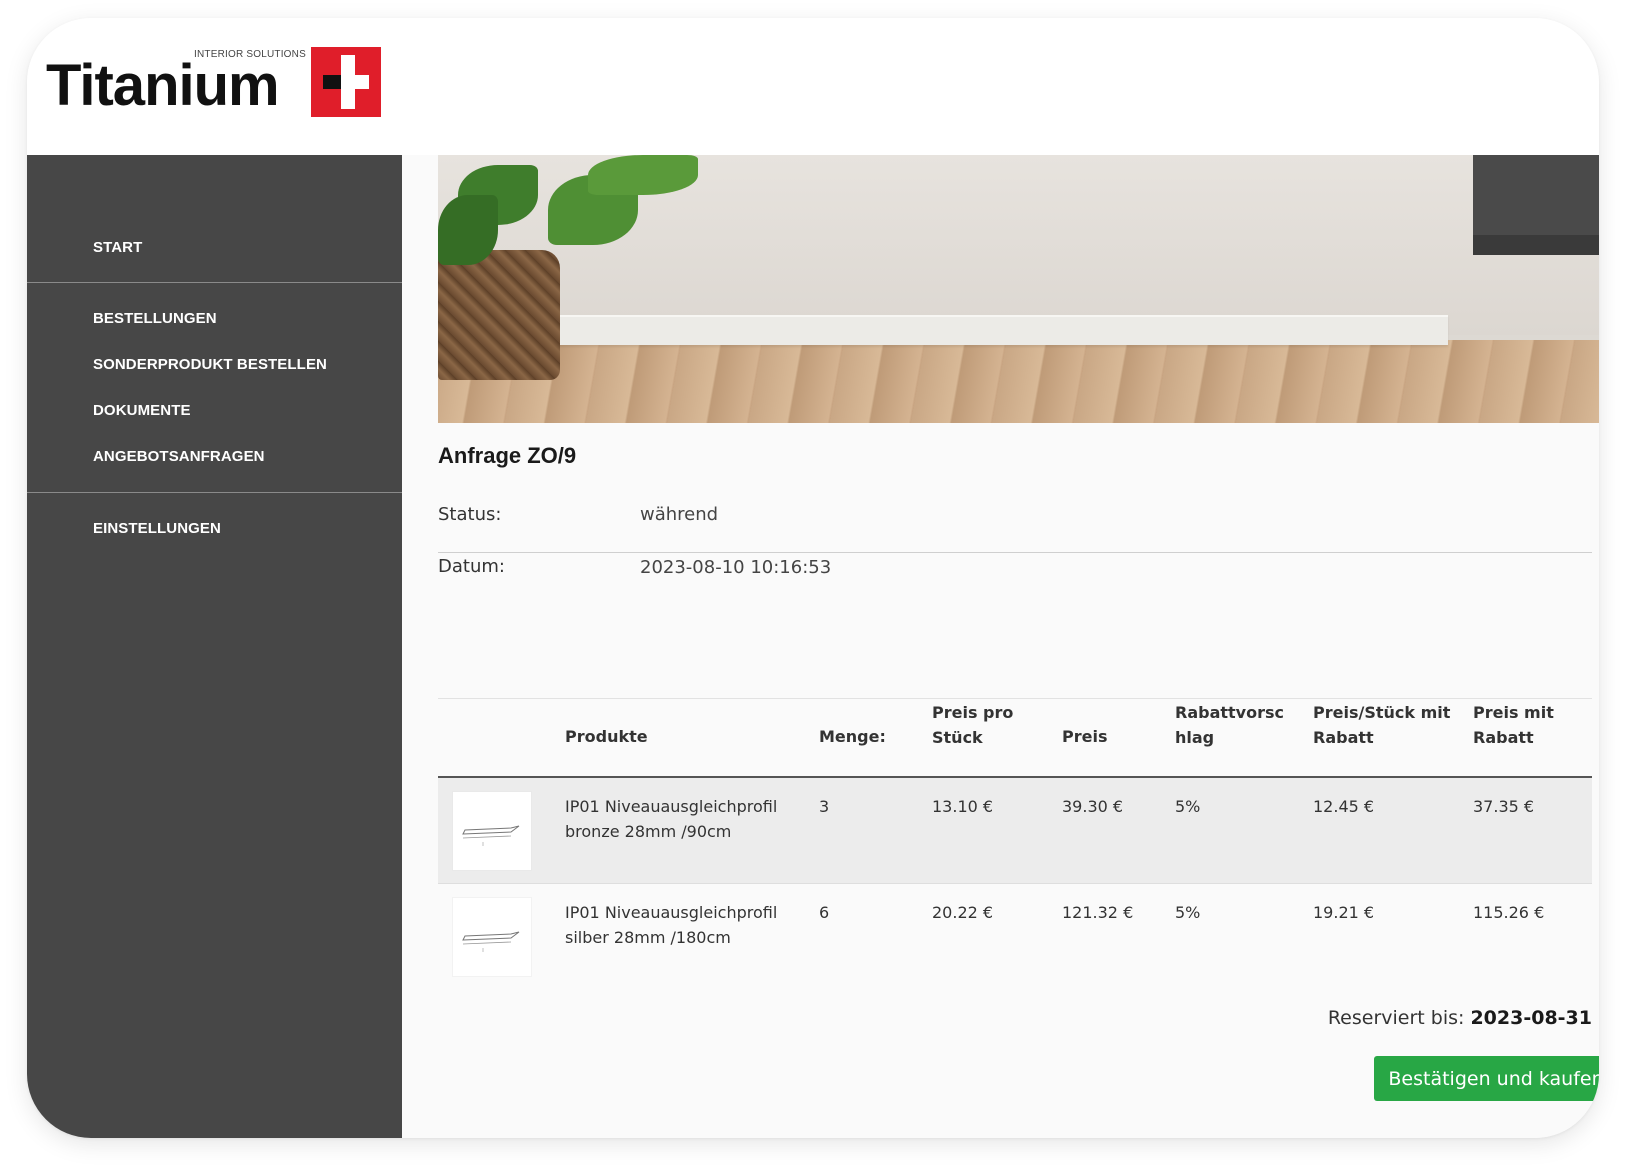  Describe the element at coordinates (471, 566) in the screenshot. I see `date-label: Datum:` at that location.